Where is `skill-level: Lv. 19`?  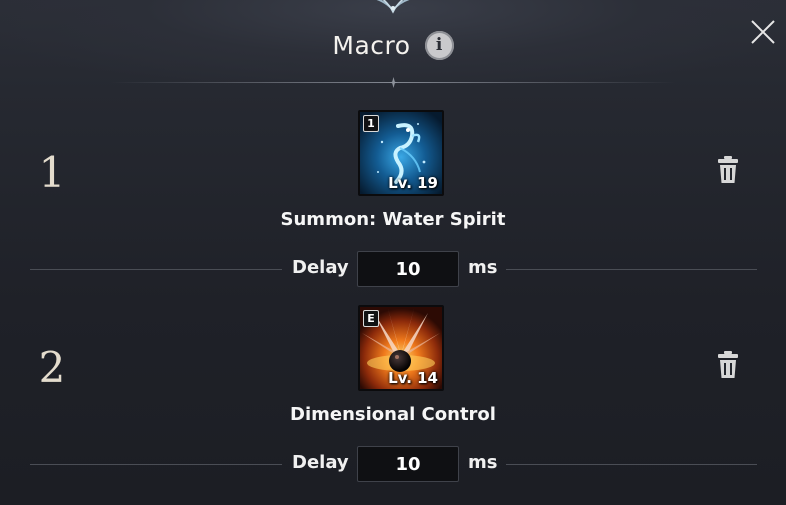 skill-level: Lv. 19 is located at coordinates (413, 183).